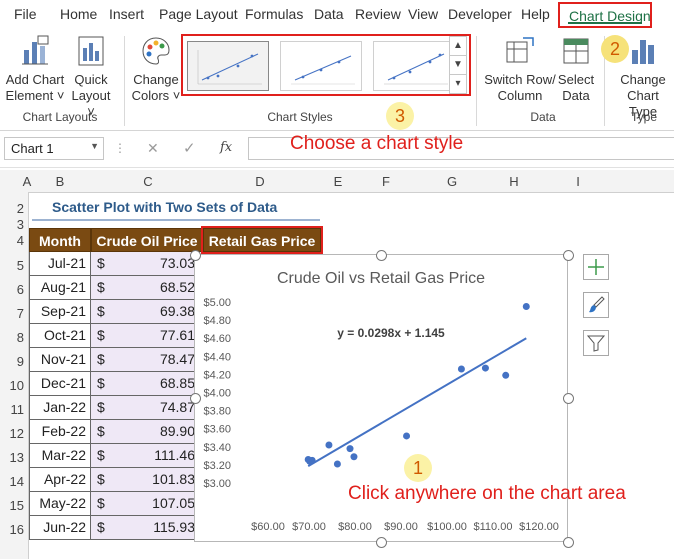 The width and height of the screenshot is (674, 559). What do you see at coordinates (94, 146) in the screenshot?
I see `chevron-down-icon: ▼` at bounding box center [94, 146].